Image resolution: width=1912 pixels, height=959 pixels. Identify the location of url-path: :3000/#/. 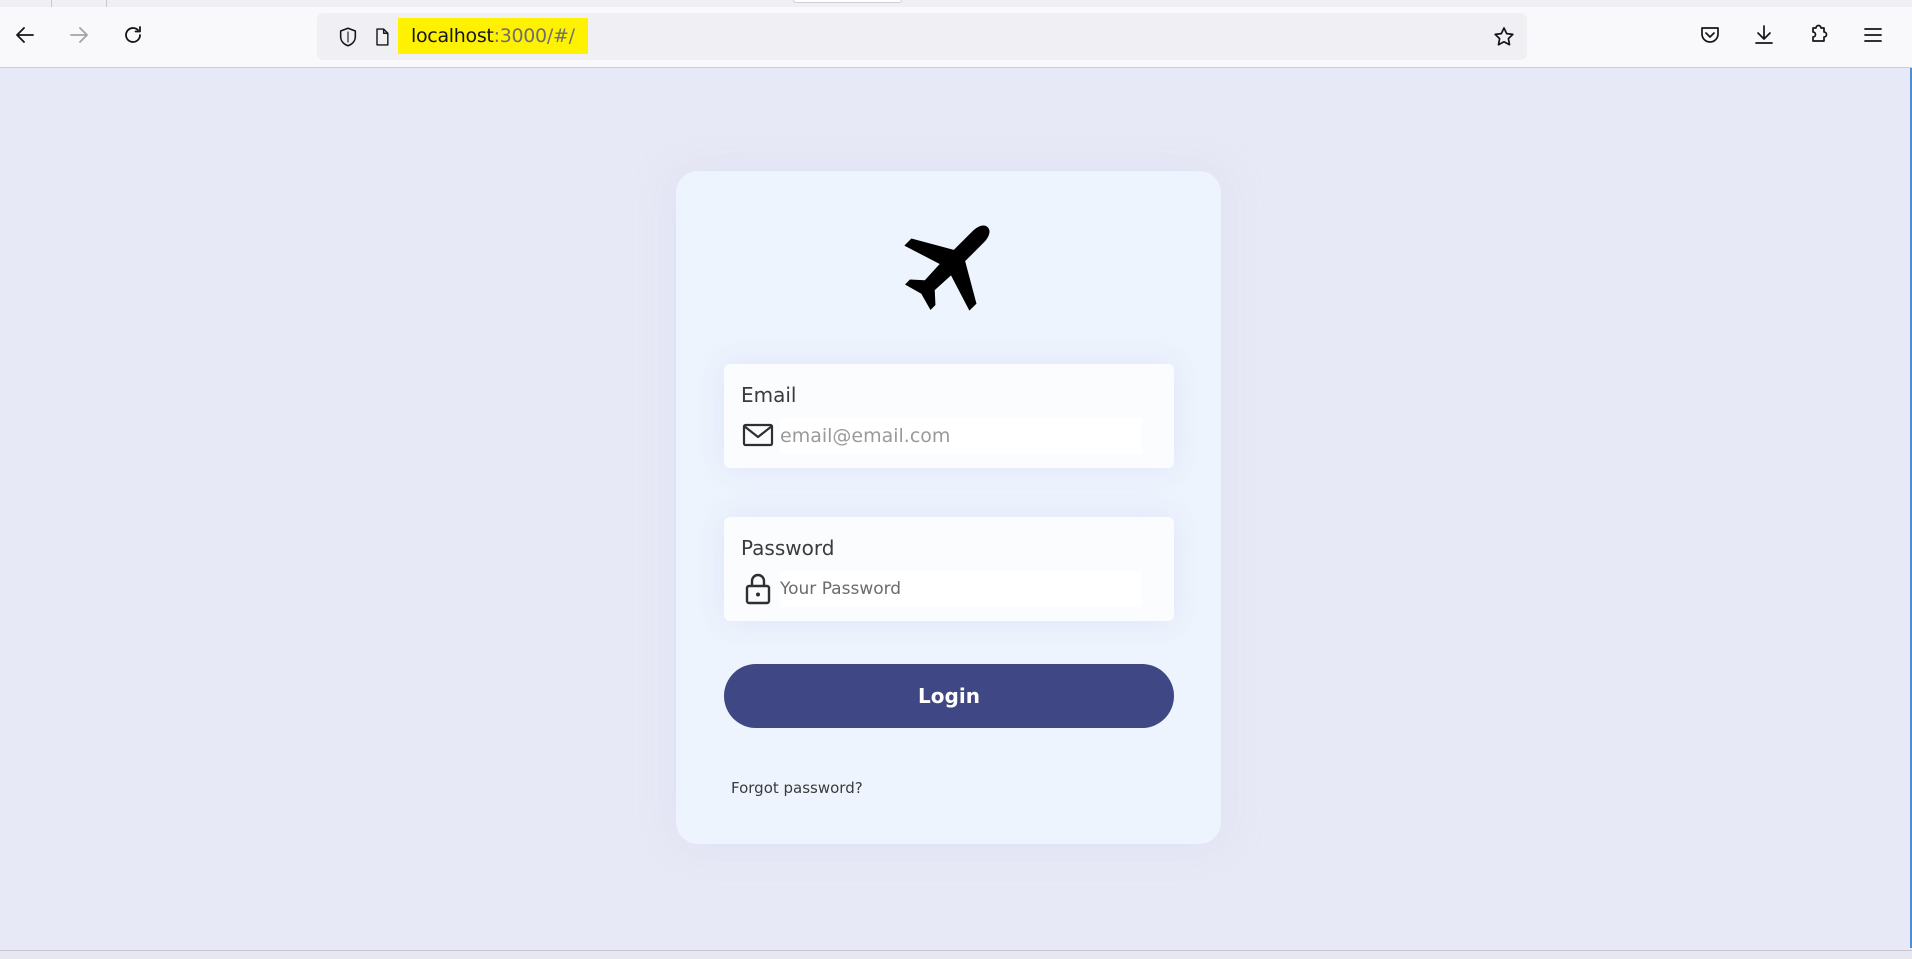
(534, 36).